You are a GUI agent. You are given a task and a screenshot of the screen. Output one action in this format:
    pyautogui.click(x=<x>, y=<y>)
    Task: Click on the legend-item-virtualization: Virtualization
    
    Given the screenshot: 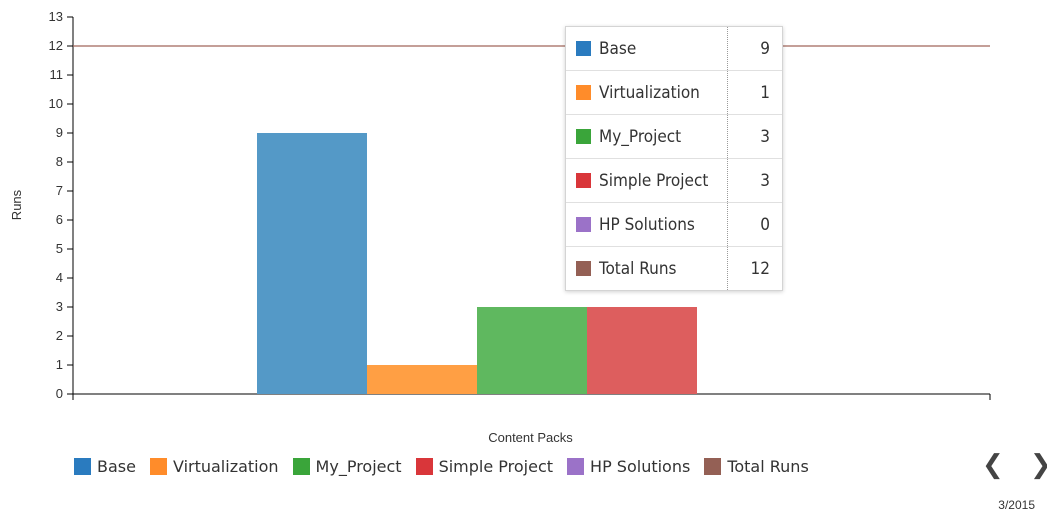 What is the action you would take?
    pyautogui.click(x=214, y=466)
    